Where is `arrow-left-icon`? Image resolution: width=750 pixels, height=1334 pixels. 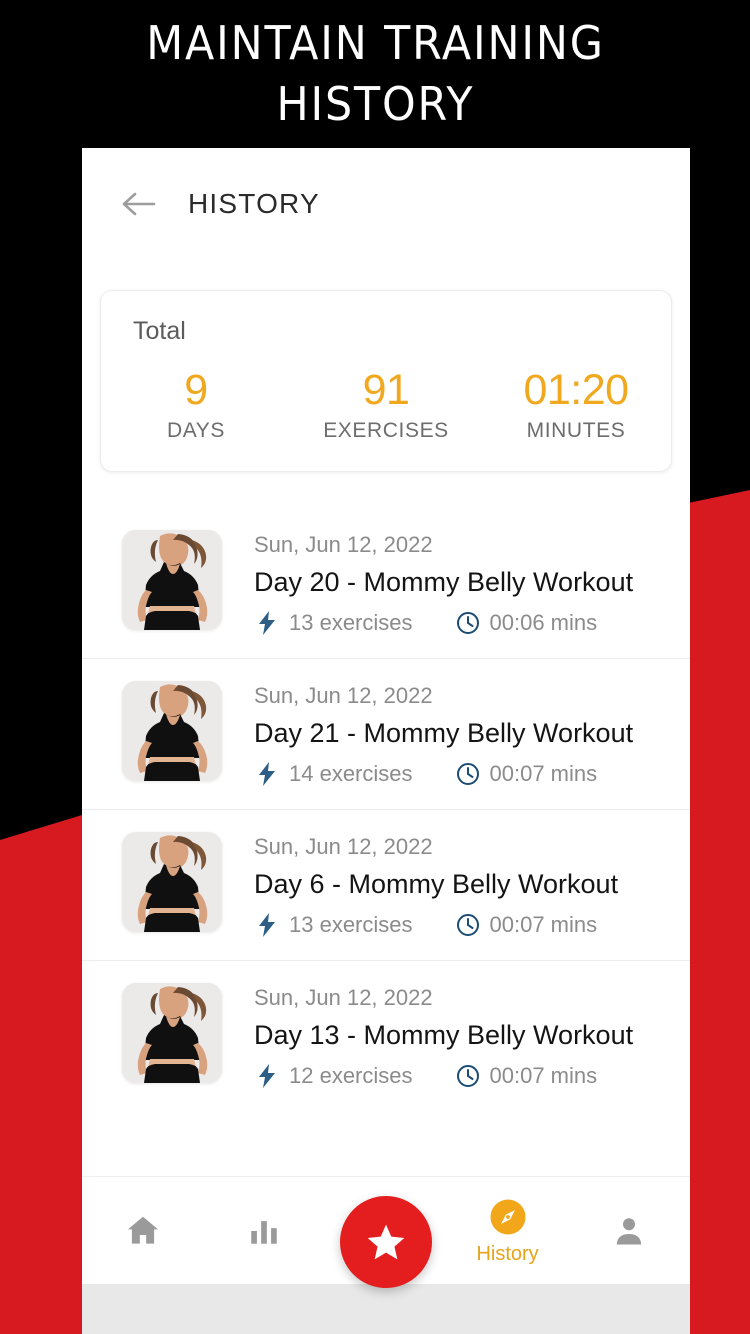 arrow-left-icon is located at coordinates (139, 204).